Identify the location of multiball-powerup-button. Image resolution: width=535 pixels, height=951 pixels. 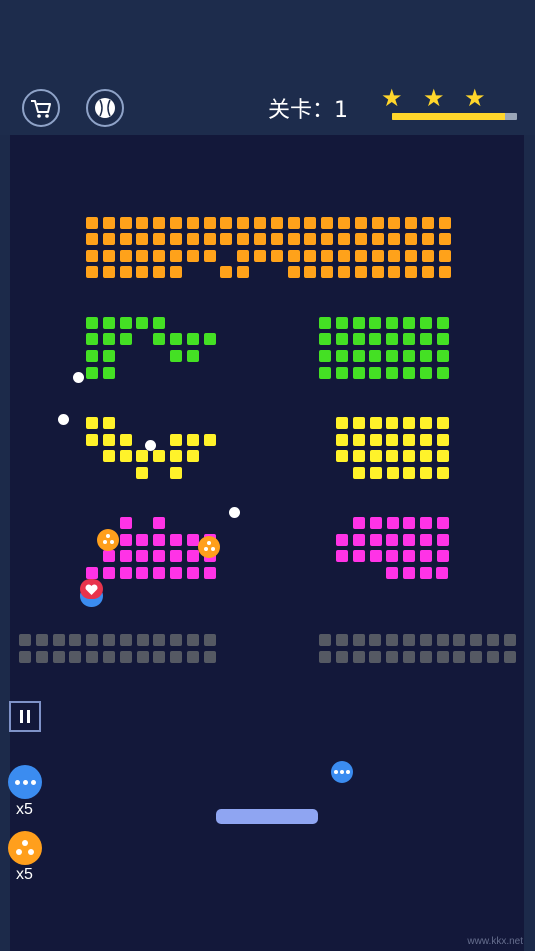
(25, 782).